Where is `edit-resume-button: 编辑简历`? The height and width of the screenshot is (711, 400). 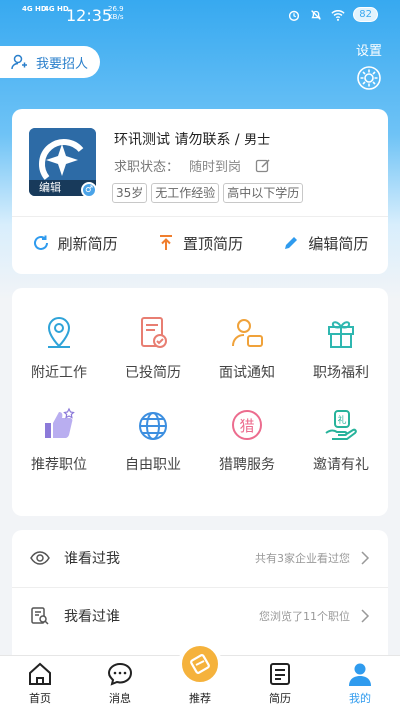 edit-resume-button: 编辑简历 is located at coordinates (325, 243).